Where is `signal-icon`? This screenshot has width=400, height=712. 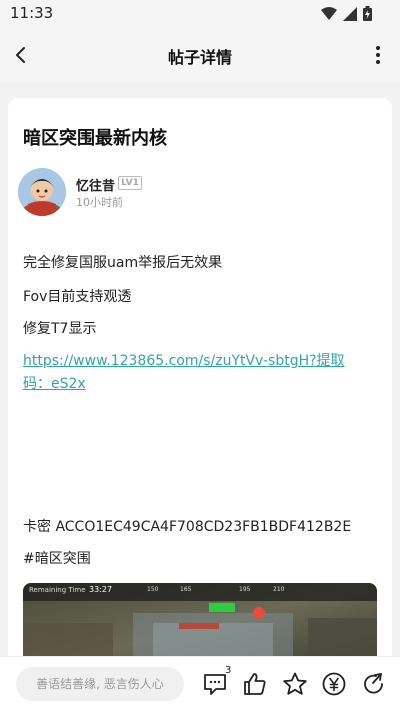 signal-icon is located at coordinates (350, 13).